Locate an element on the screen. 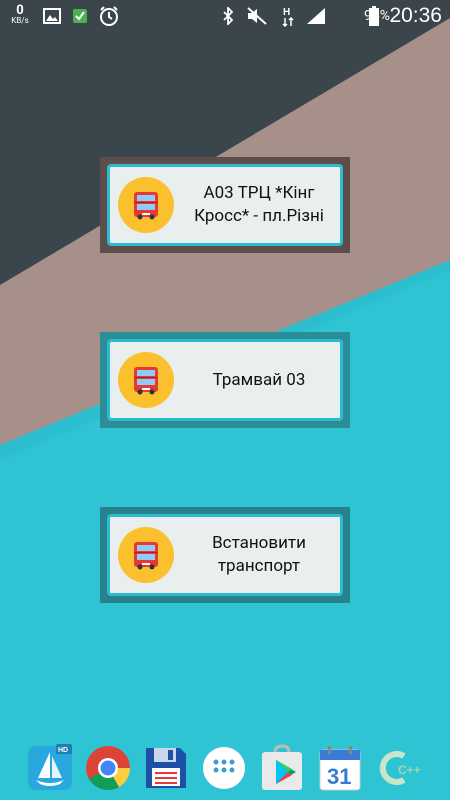 The height and width of the screenshot is (800, 450). network-speed-indicator: 0 KB/s is located at coordinates (20, 16).